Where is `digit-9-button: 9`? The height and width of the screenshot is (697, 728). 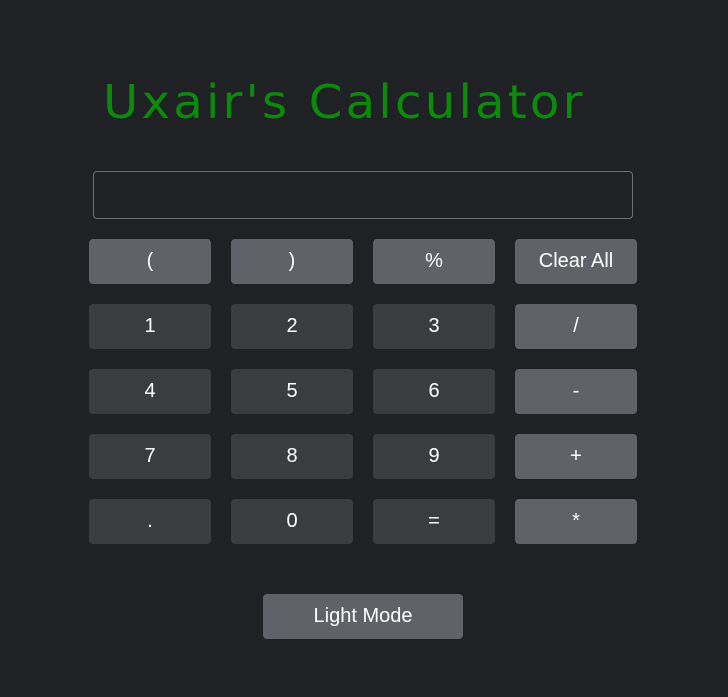 digit-9-button: 9 is located at coordinates (434, 456).